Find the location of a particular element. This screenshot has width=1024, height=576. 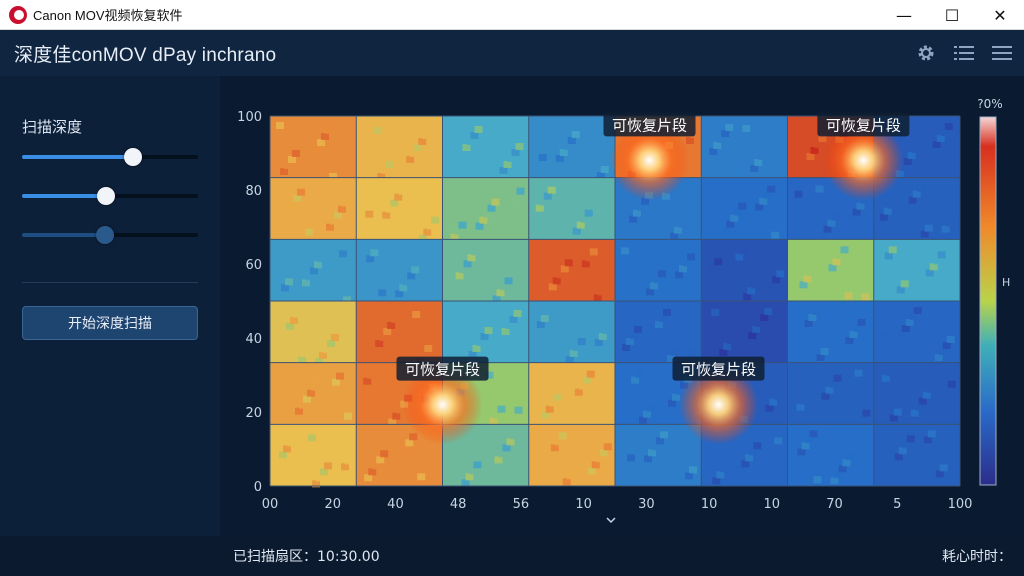

x-tick-label: 10 is located at coordinates (772, 504).